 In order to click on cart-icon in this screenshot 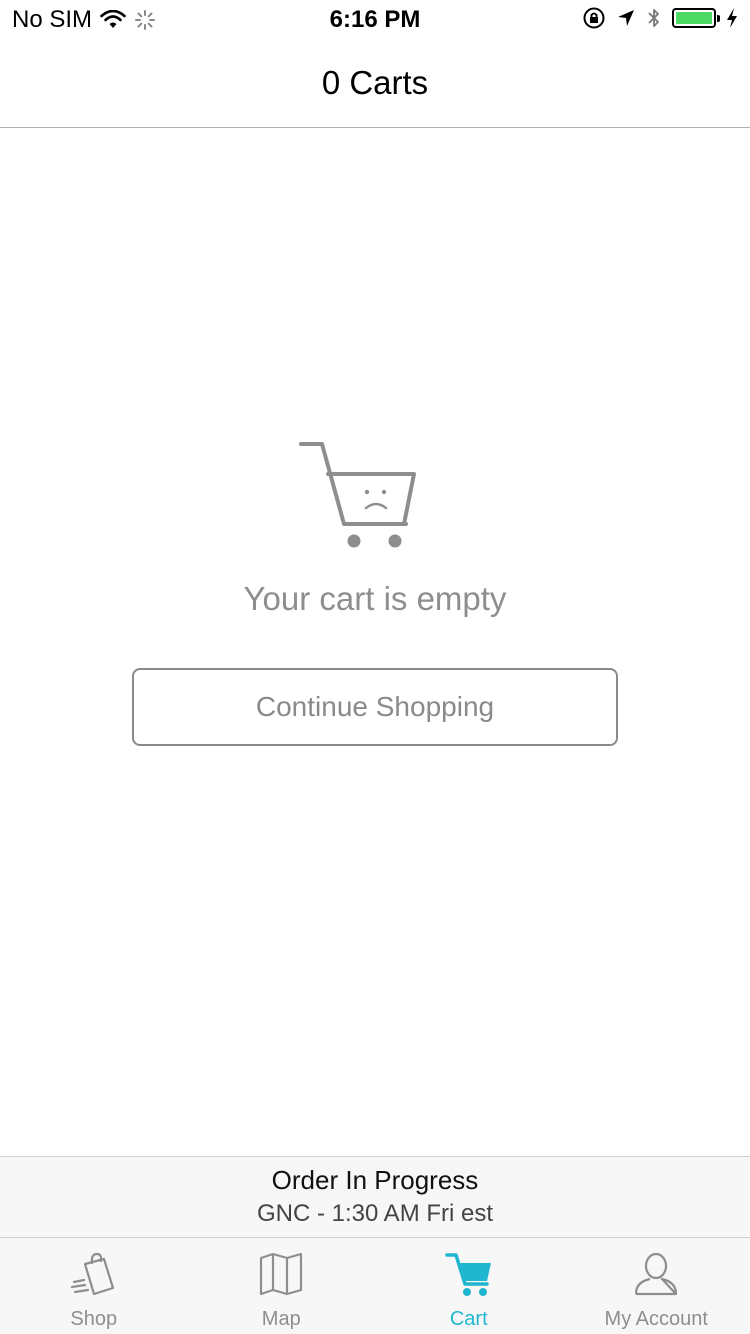, I will do `click(468, 1274)`.